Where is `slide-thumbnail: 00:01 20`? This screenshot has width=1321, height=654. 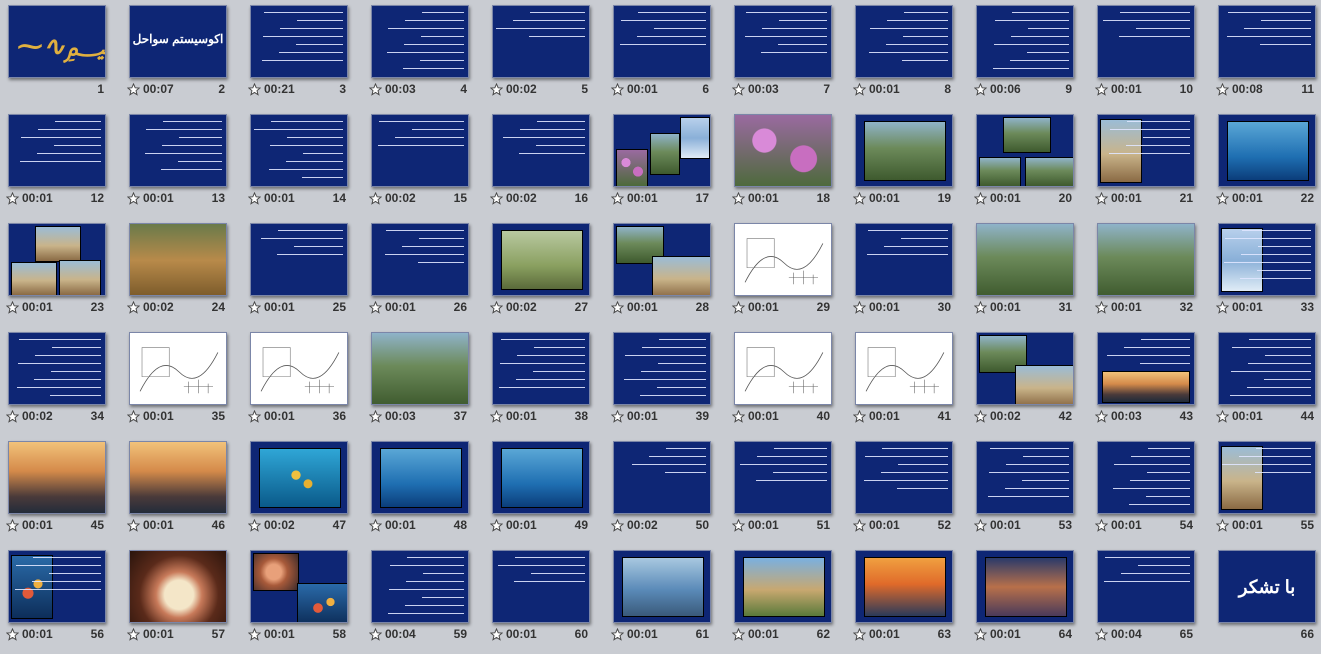 slide-thumbnail: 00:01 20 is located at coordinates (1028, 163).